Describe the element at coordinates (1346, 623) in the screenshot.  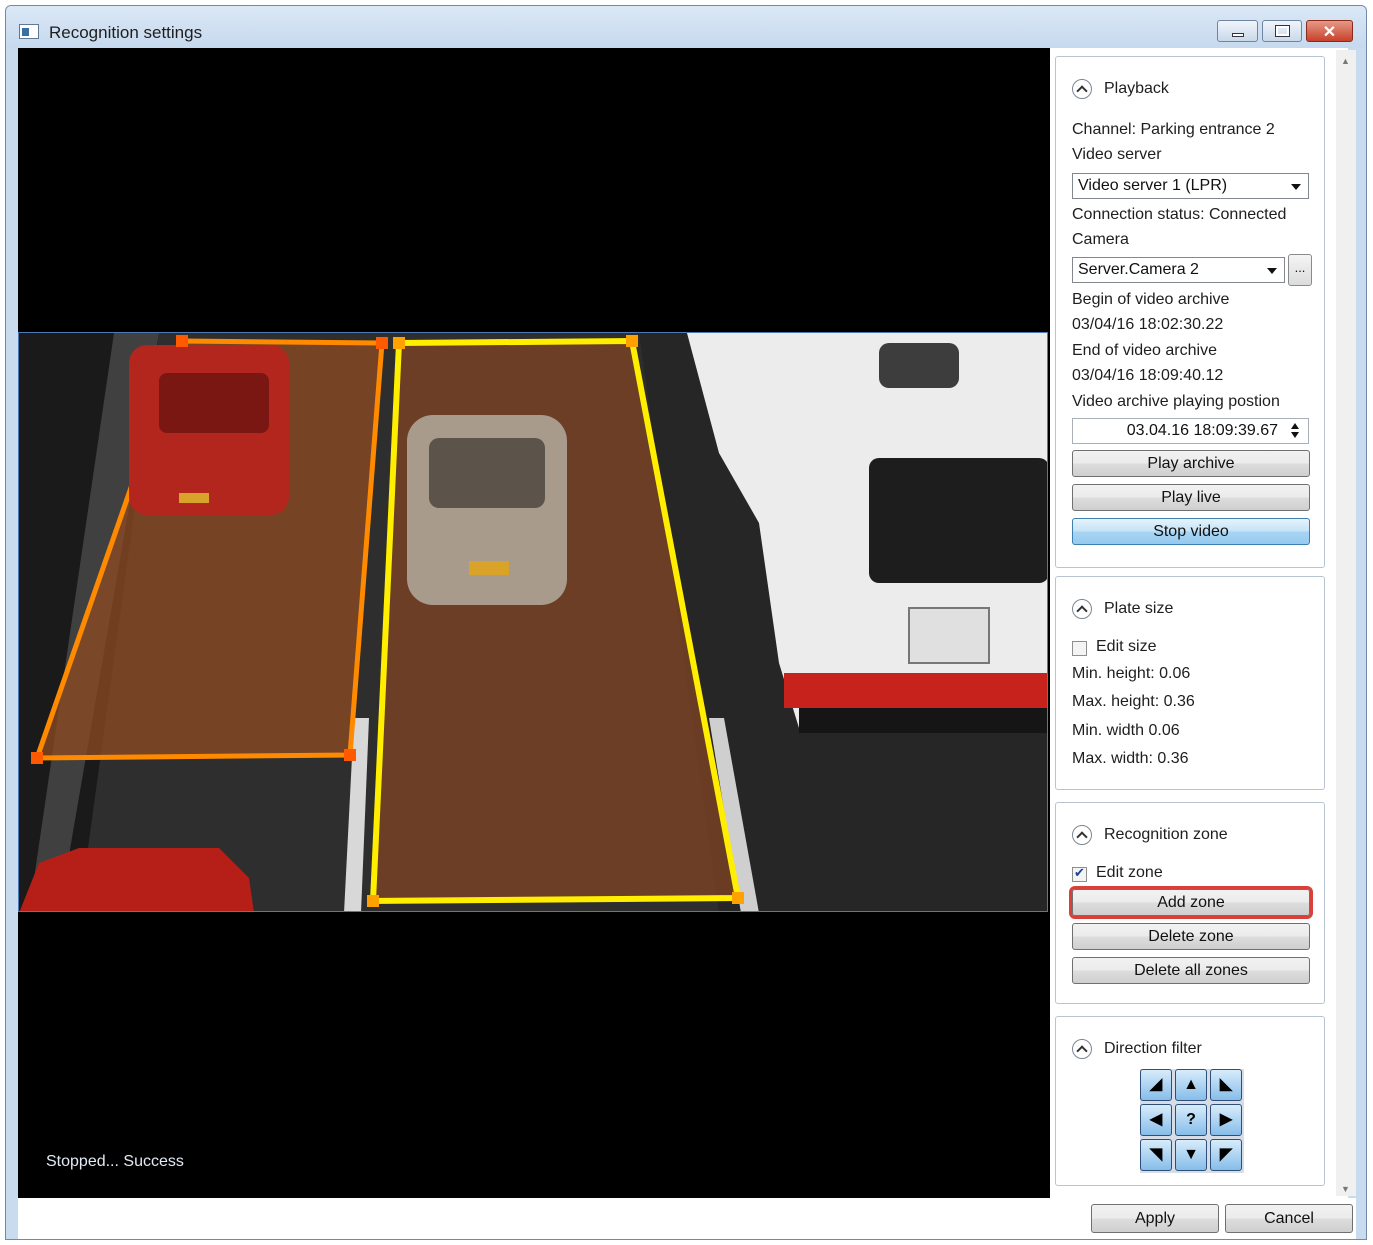
I see `sidebar-scrollbar: ▲ ▼` at that location.